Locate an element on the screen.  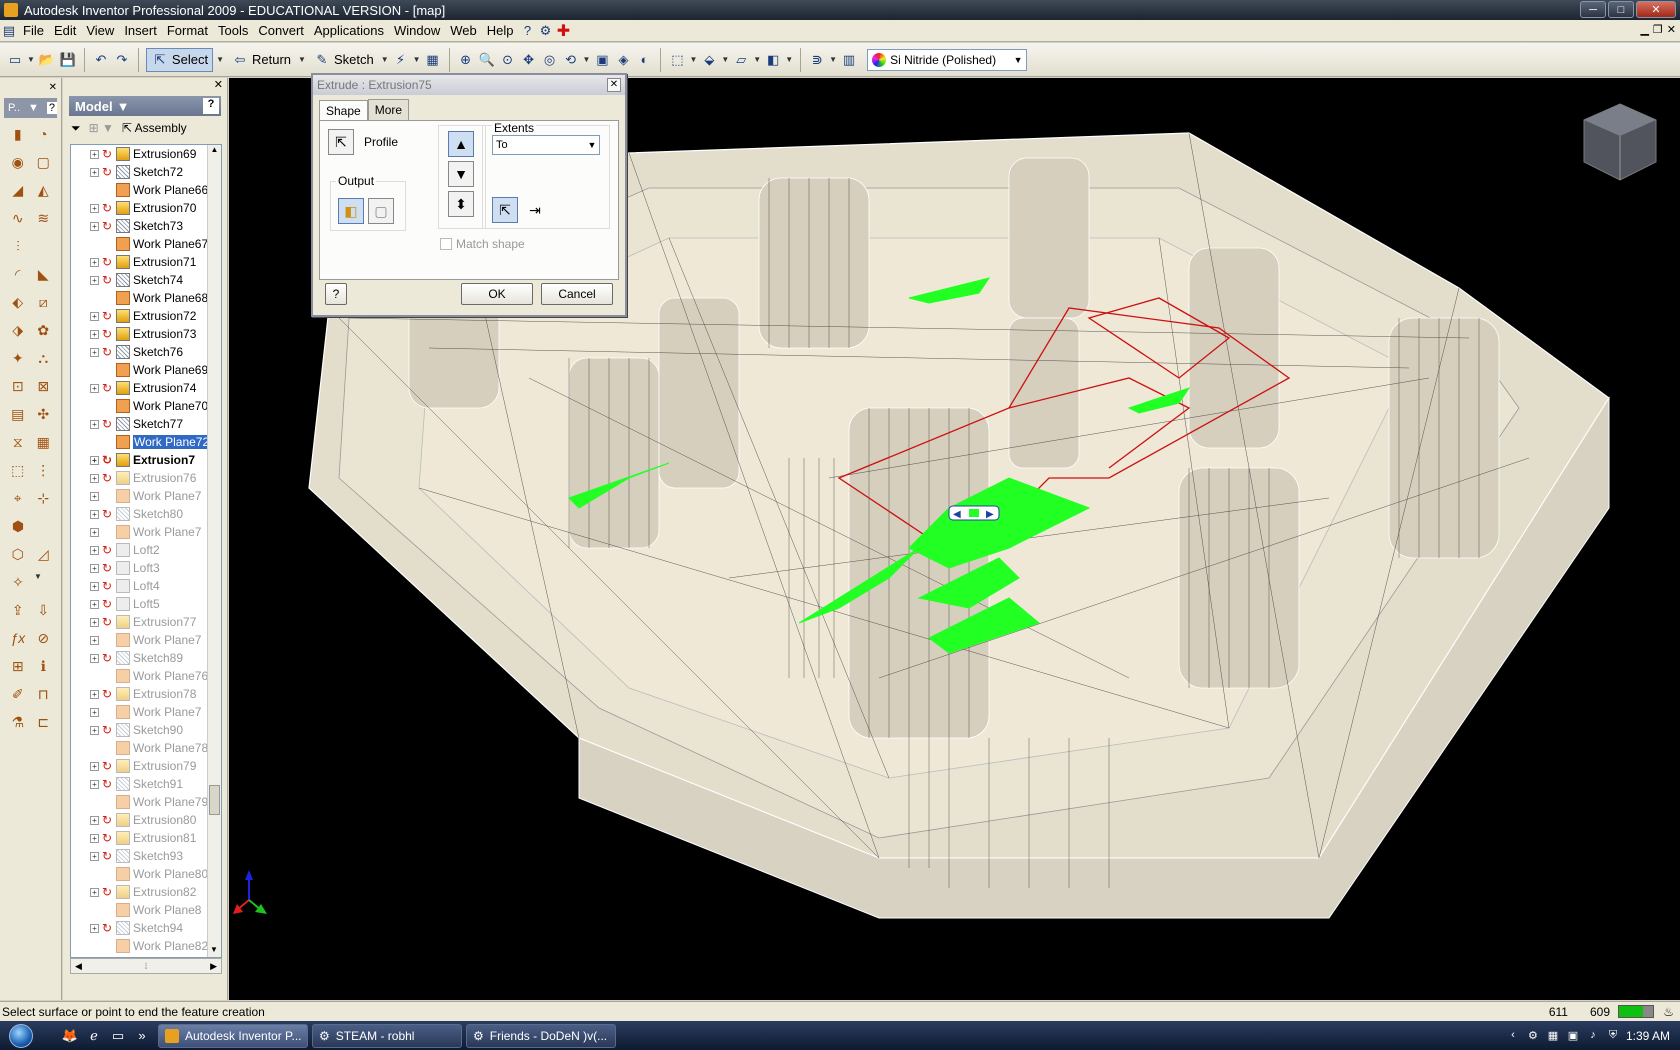
tree-item: + ↻ Extrusion70 is located at coordinates (146, 208).